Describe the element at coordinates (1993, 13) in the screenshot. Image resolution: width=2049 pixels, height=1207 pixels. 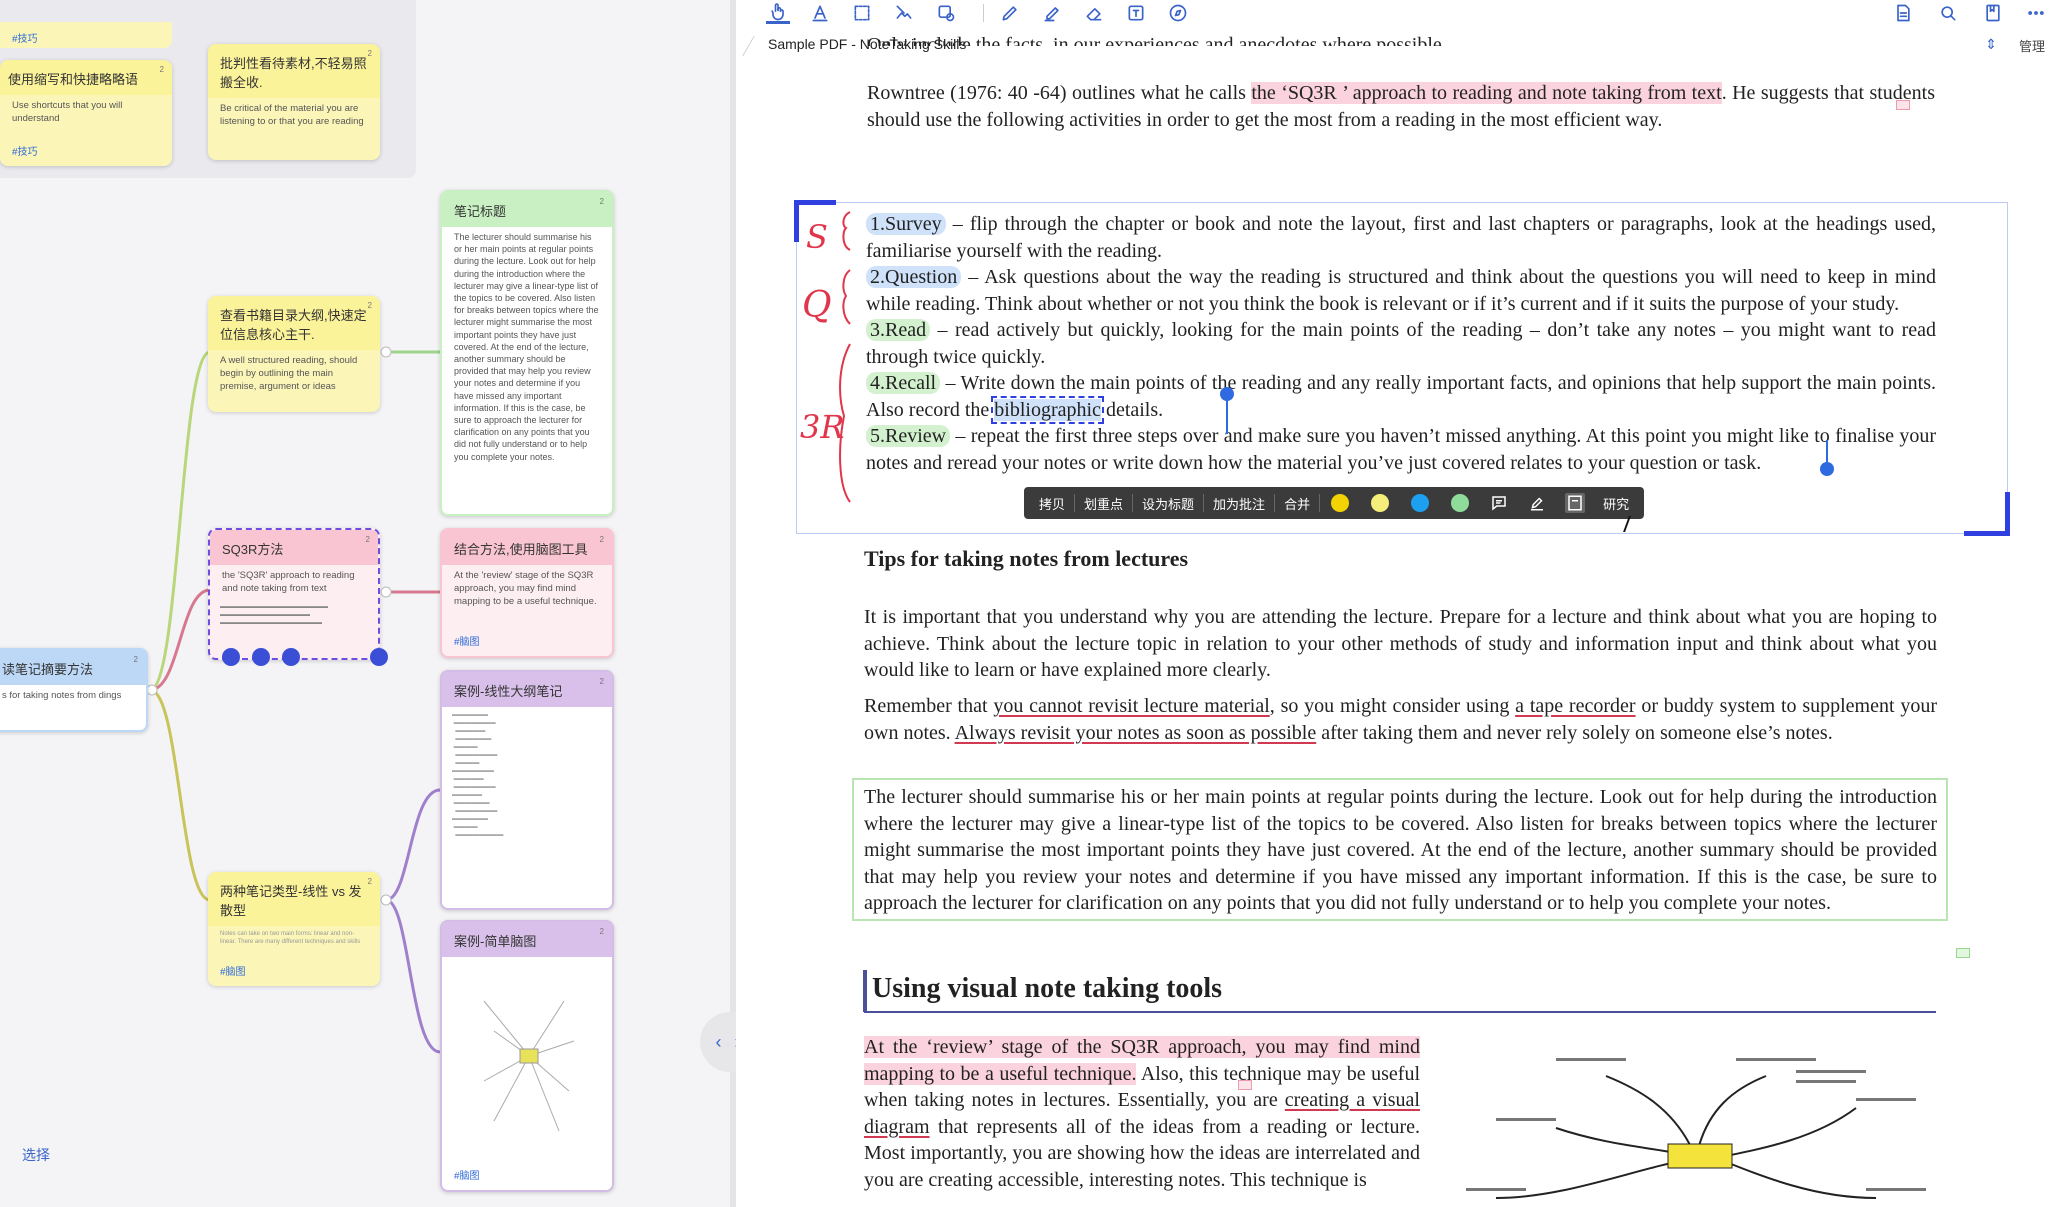
I see `bookmark-icon` at that location.